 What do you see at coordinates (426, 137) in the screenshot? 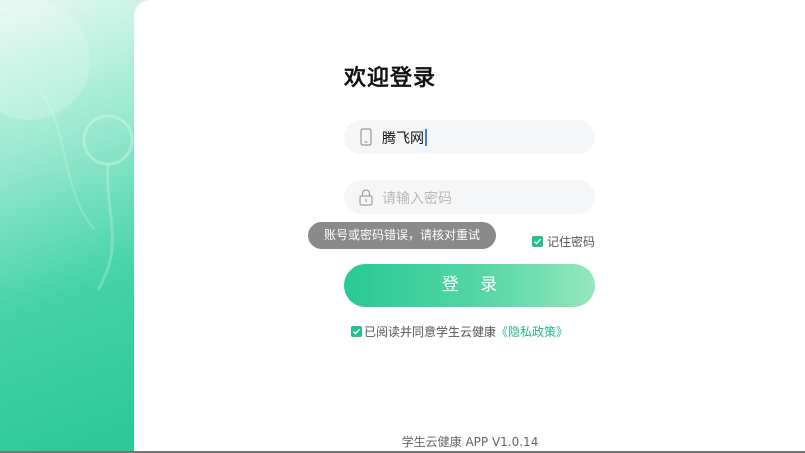
I see `text-cursor` at bounding box center [426, 137].